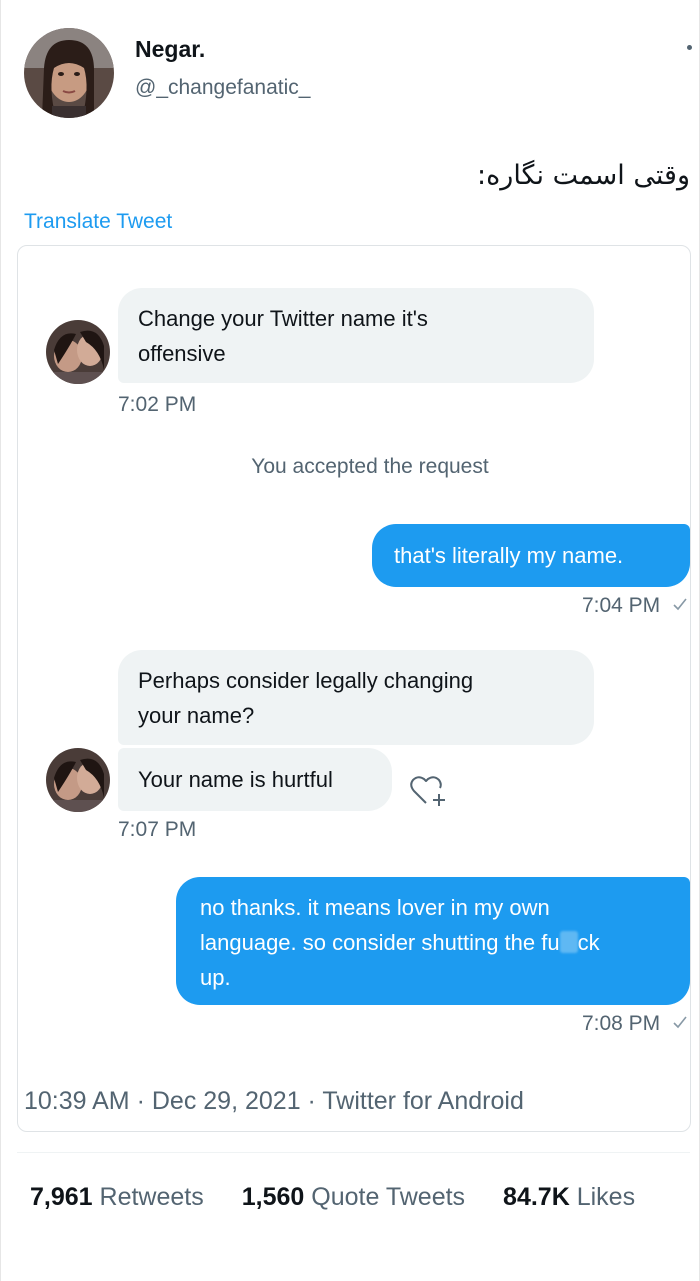 The image size is (700, 1281). I want to click on message-text: your name?, so click(196, 715).